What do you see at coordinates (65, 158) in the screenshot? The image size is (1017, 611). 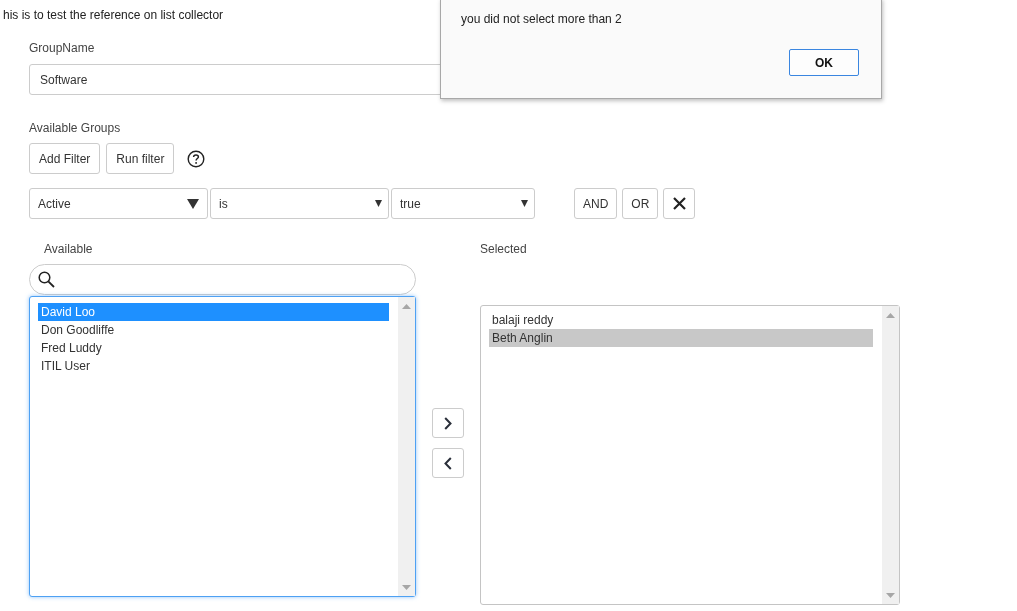 I see `filter-button: Add Filter` at bounding box center [65, 158].